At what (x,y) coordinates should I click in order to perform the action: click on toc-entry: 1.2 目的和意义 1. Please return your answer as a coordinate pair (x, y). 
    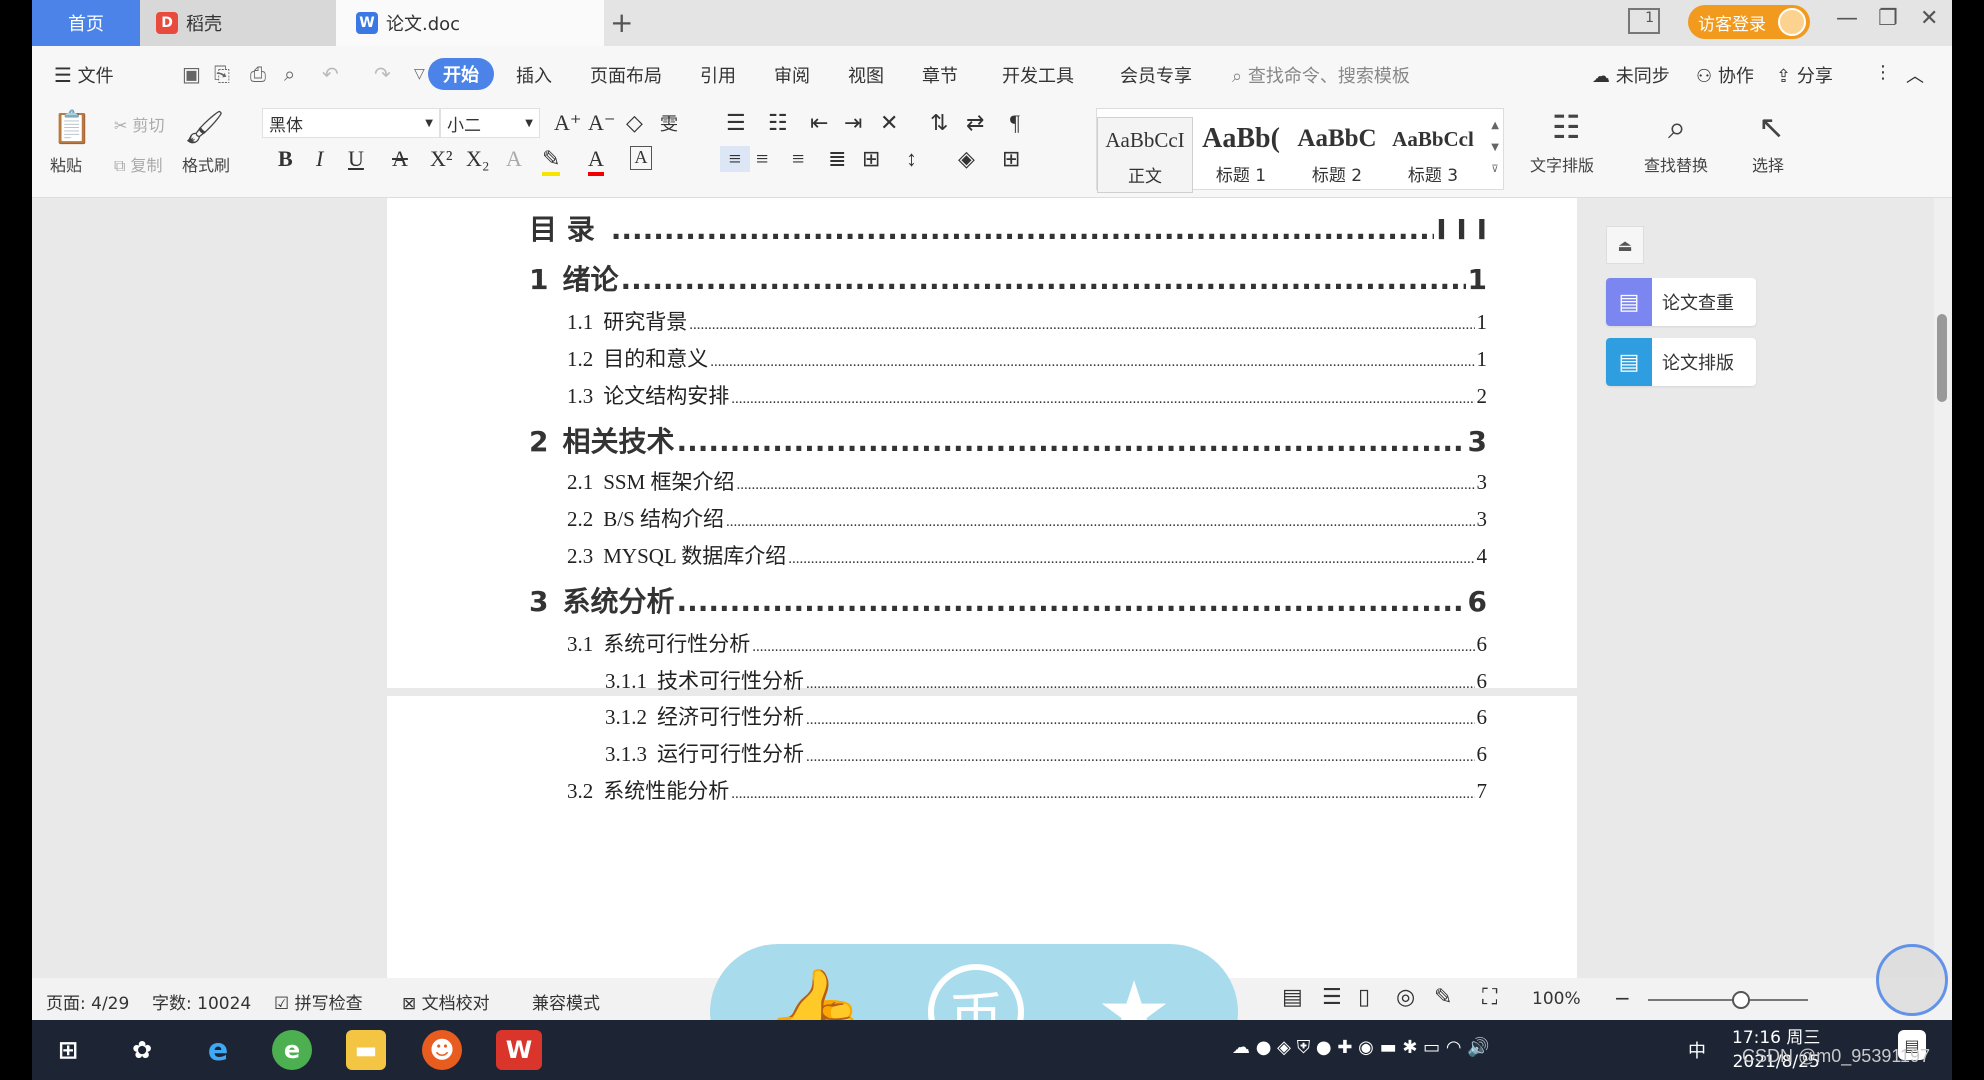
    Looking at the image, I should click on (1027, 358).